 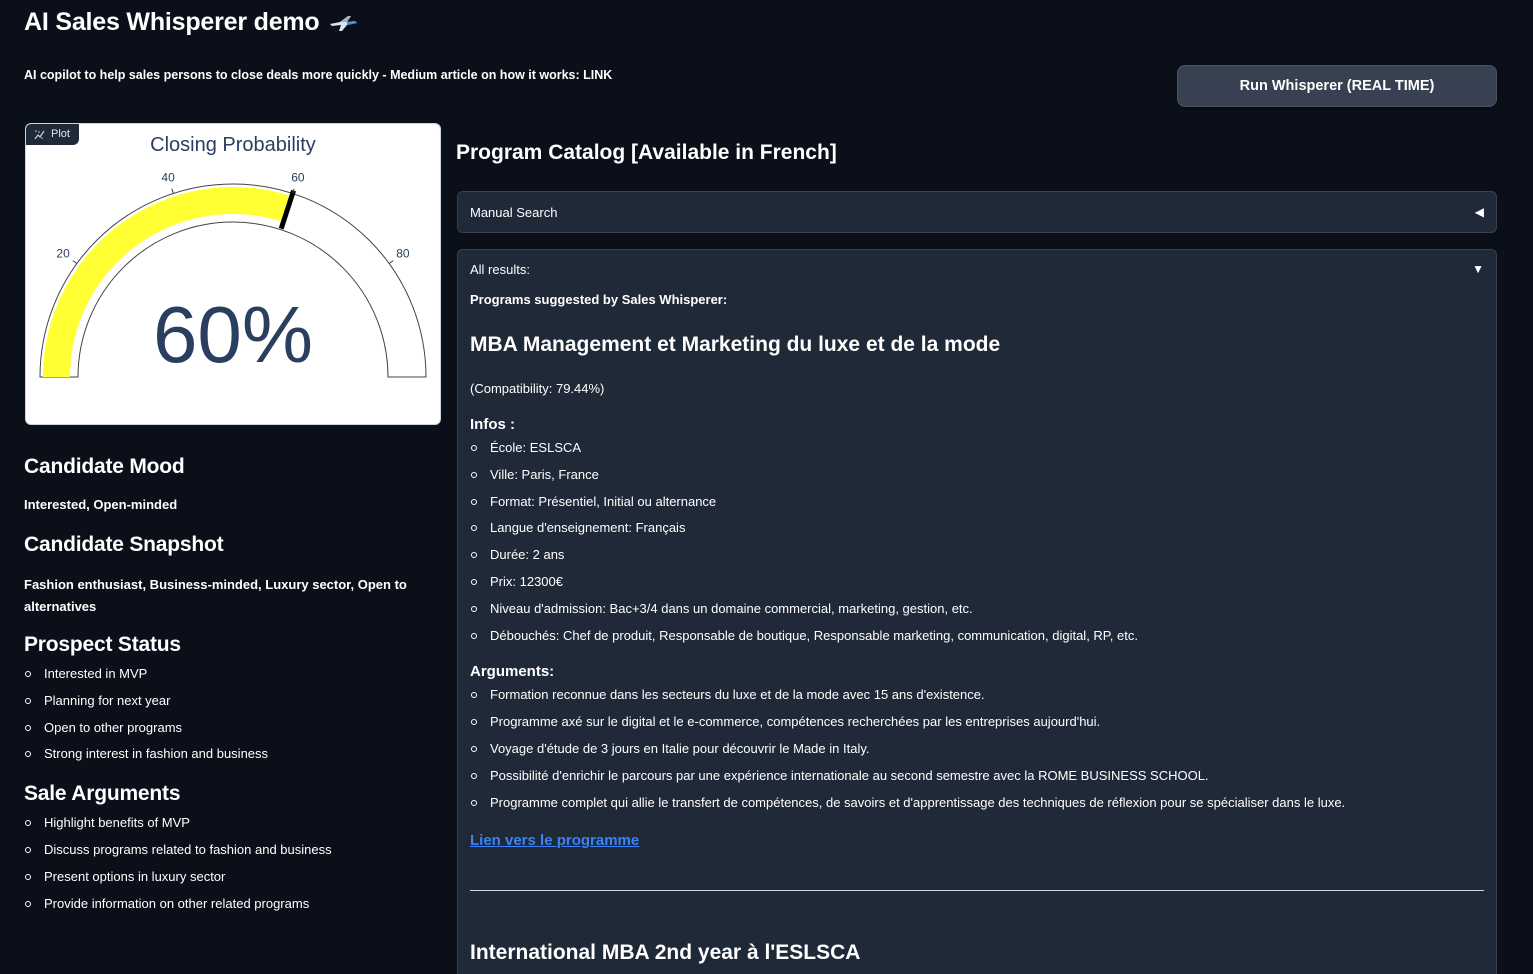 I want to click on gauge-tick-label: 20, so click(x=63, y=254).